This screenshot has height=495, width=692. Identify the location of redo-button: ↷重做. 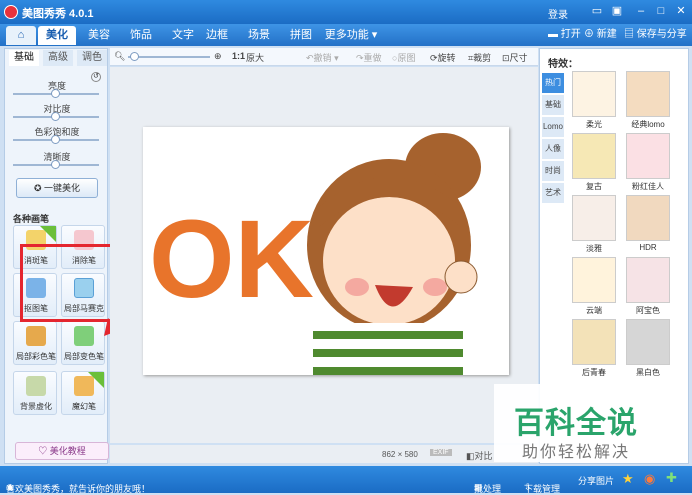
(369, 57).